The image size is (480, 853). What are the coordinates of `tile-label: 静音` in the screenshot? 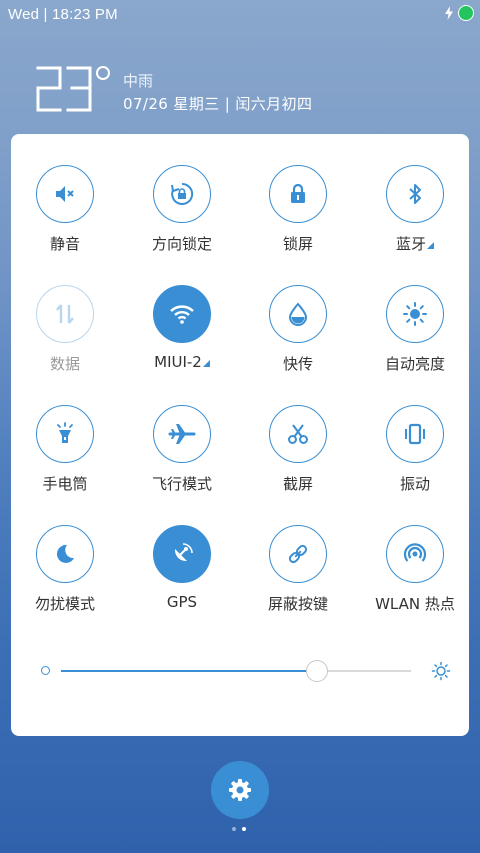 It's located at (64, 244).